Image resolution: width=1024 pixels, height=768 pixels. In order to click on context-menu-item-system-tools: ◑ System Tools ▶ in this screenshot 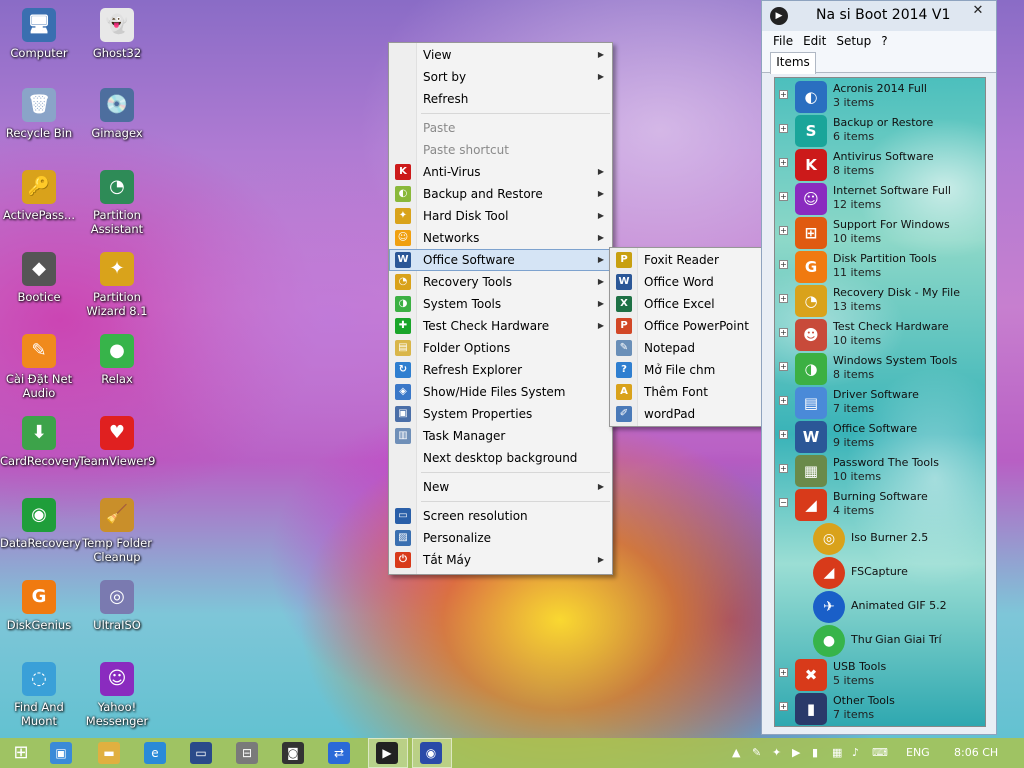, I will do `click(500, 304)`.